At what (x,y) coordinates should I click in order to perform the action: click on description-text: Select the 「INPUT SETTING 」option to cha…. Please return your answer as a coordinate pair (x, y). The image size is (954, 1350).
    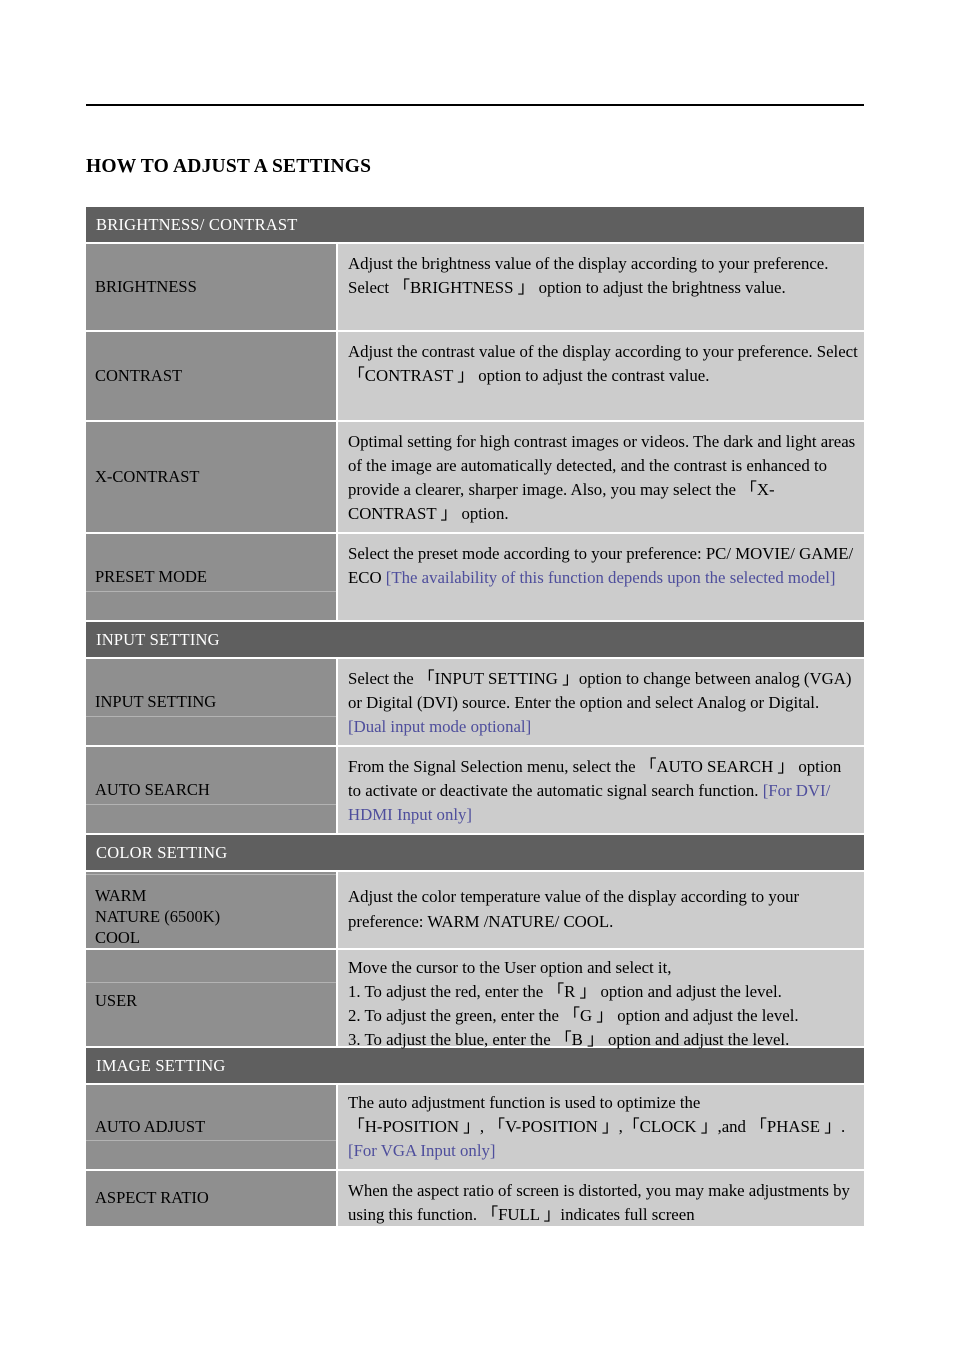
    Looking at the image, I should click on (600, 691).